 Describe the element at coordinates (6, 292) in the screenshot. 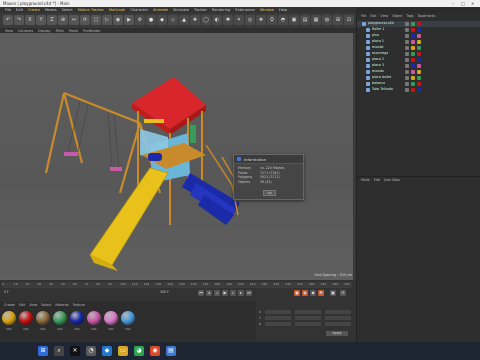

I see `current-frame: 0 F` at that location.